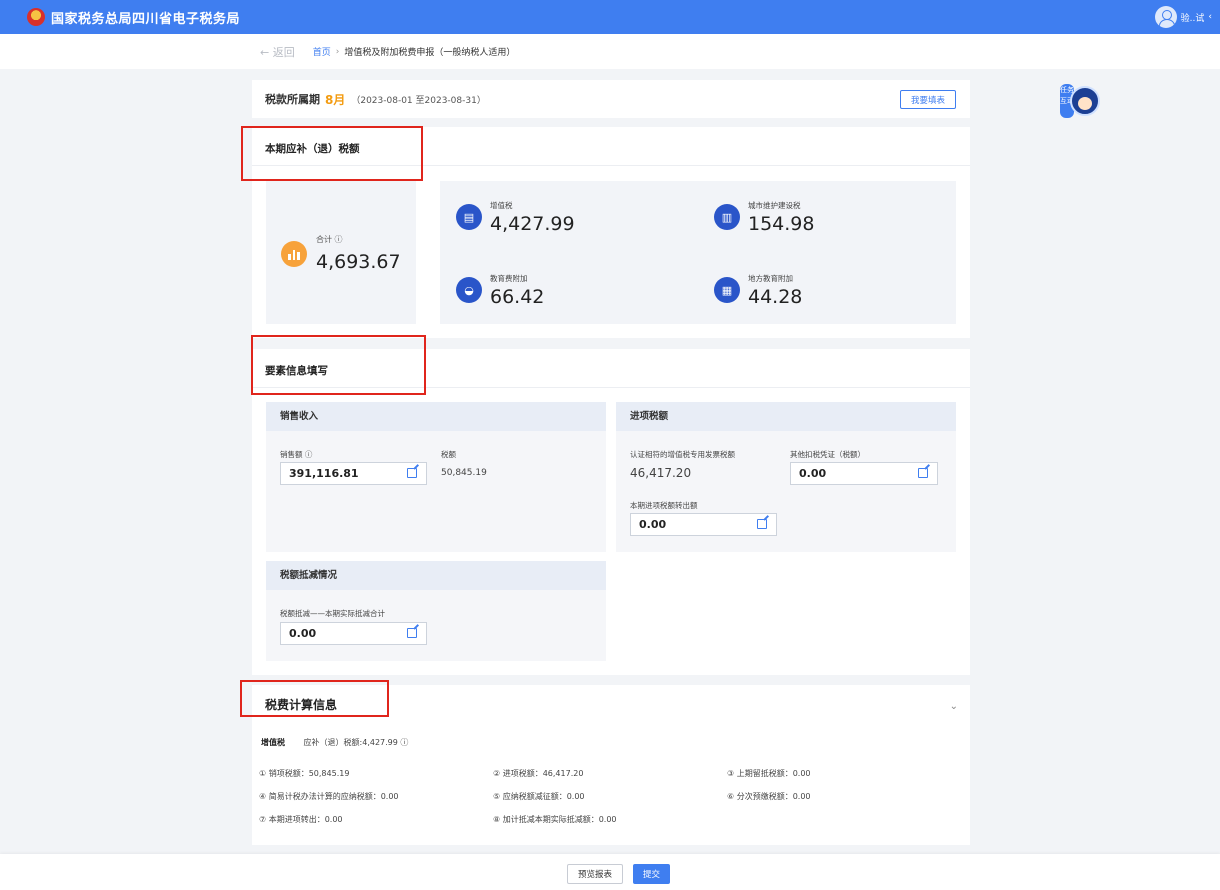 This screenshot has width=1220, height=890. I want to click on certified-invoice-tax-value: 46,417.20, so click(661, 473).